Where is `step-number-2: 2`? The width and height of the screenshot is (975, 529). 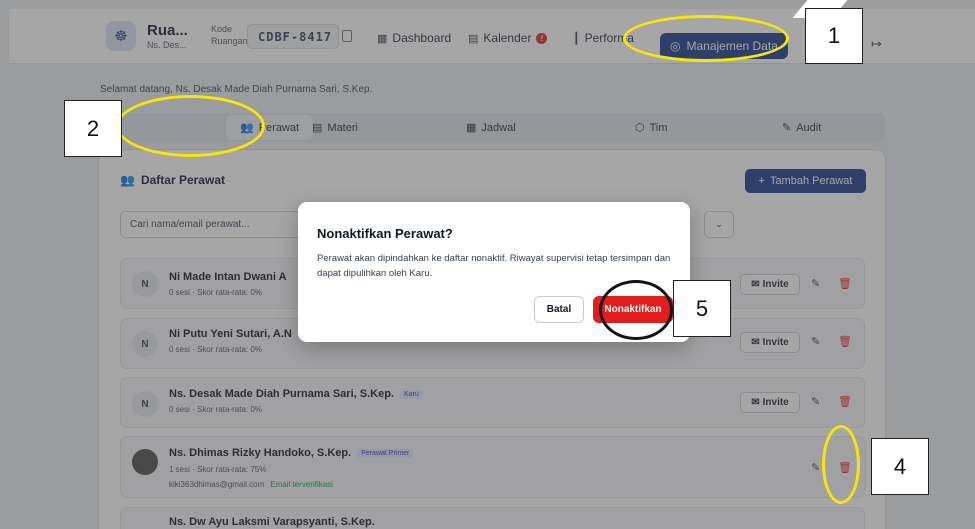
step-number-2: 2 is located at coordinates (93, 128).